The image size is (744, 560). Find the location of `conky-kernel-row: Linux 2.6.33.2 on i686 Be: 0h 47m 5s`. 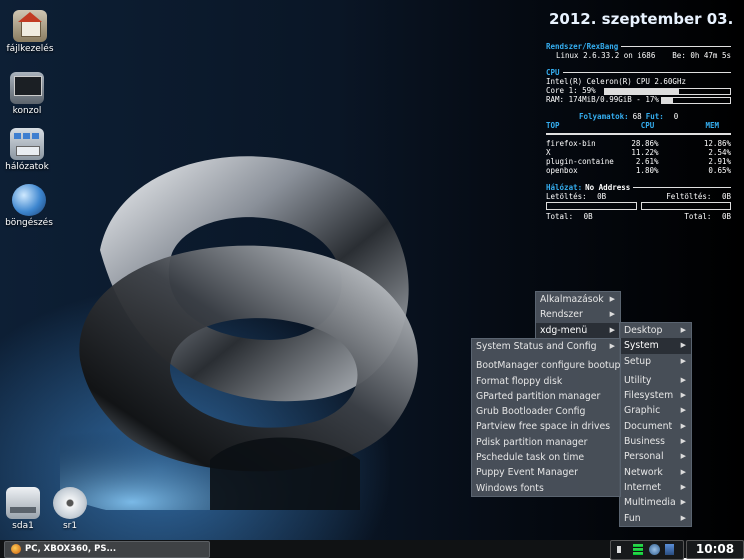

conky-kernel-row: Linux 2.6.33.2 on i686 Be: 0h 47m 5s is located at coordinates (638, 55).